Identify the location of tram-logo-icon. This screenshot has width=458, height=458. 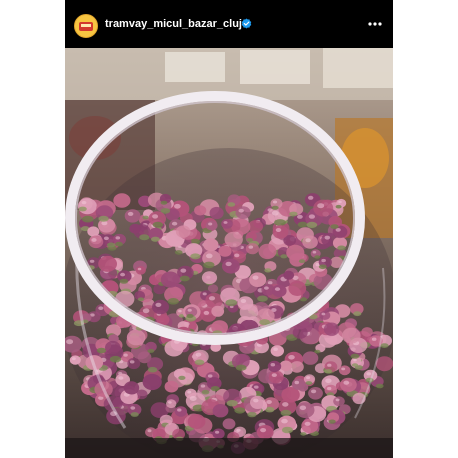
(86, 26).